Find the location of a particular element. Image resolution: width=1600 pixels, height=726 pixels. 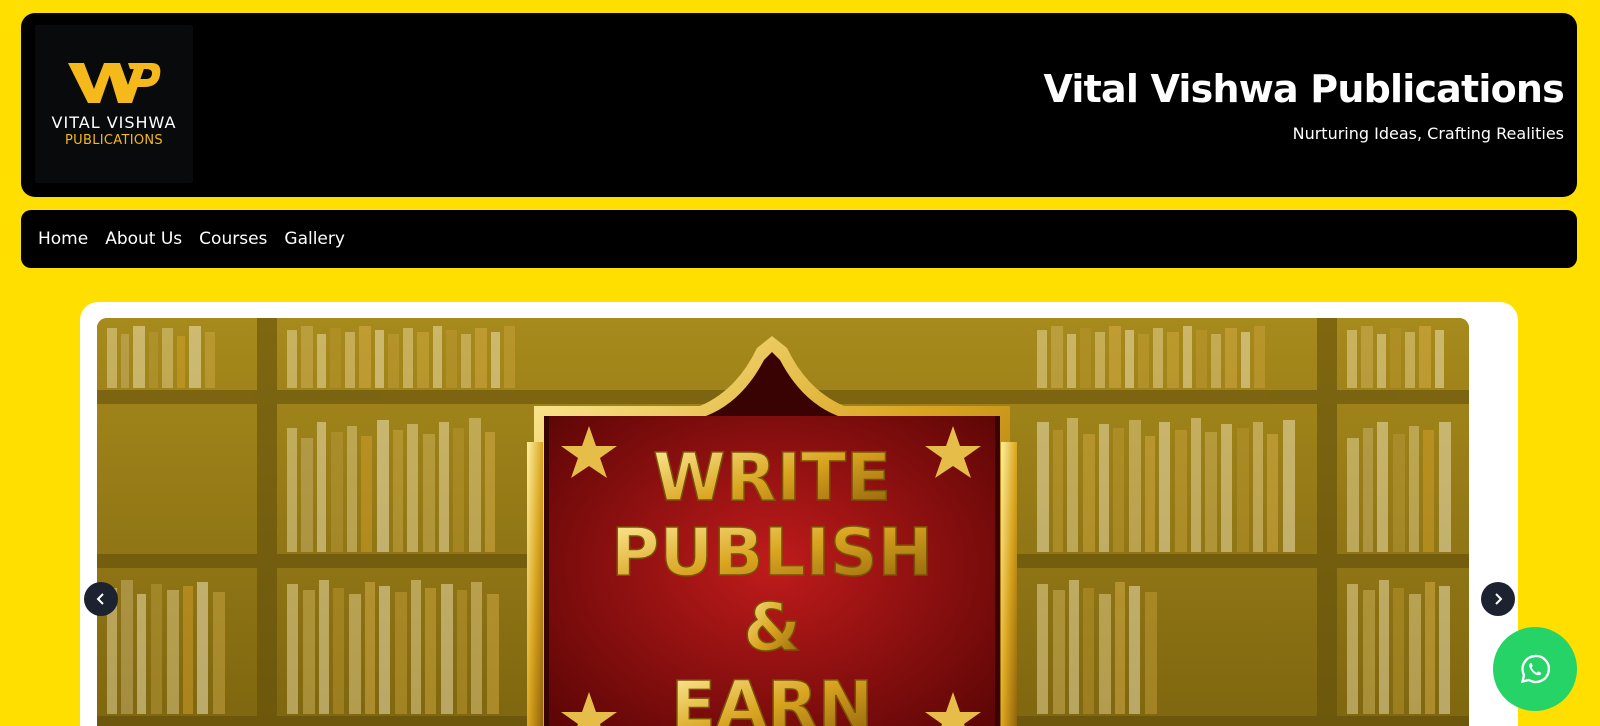

main-nav: Home About Us Courses Gallery is located at coordinates (799, 239).